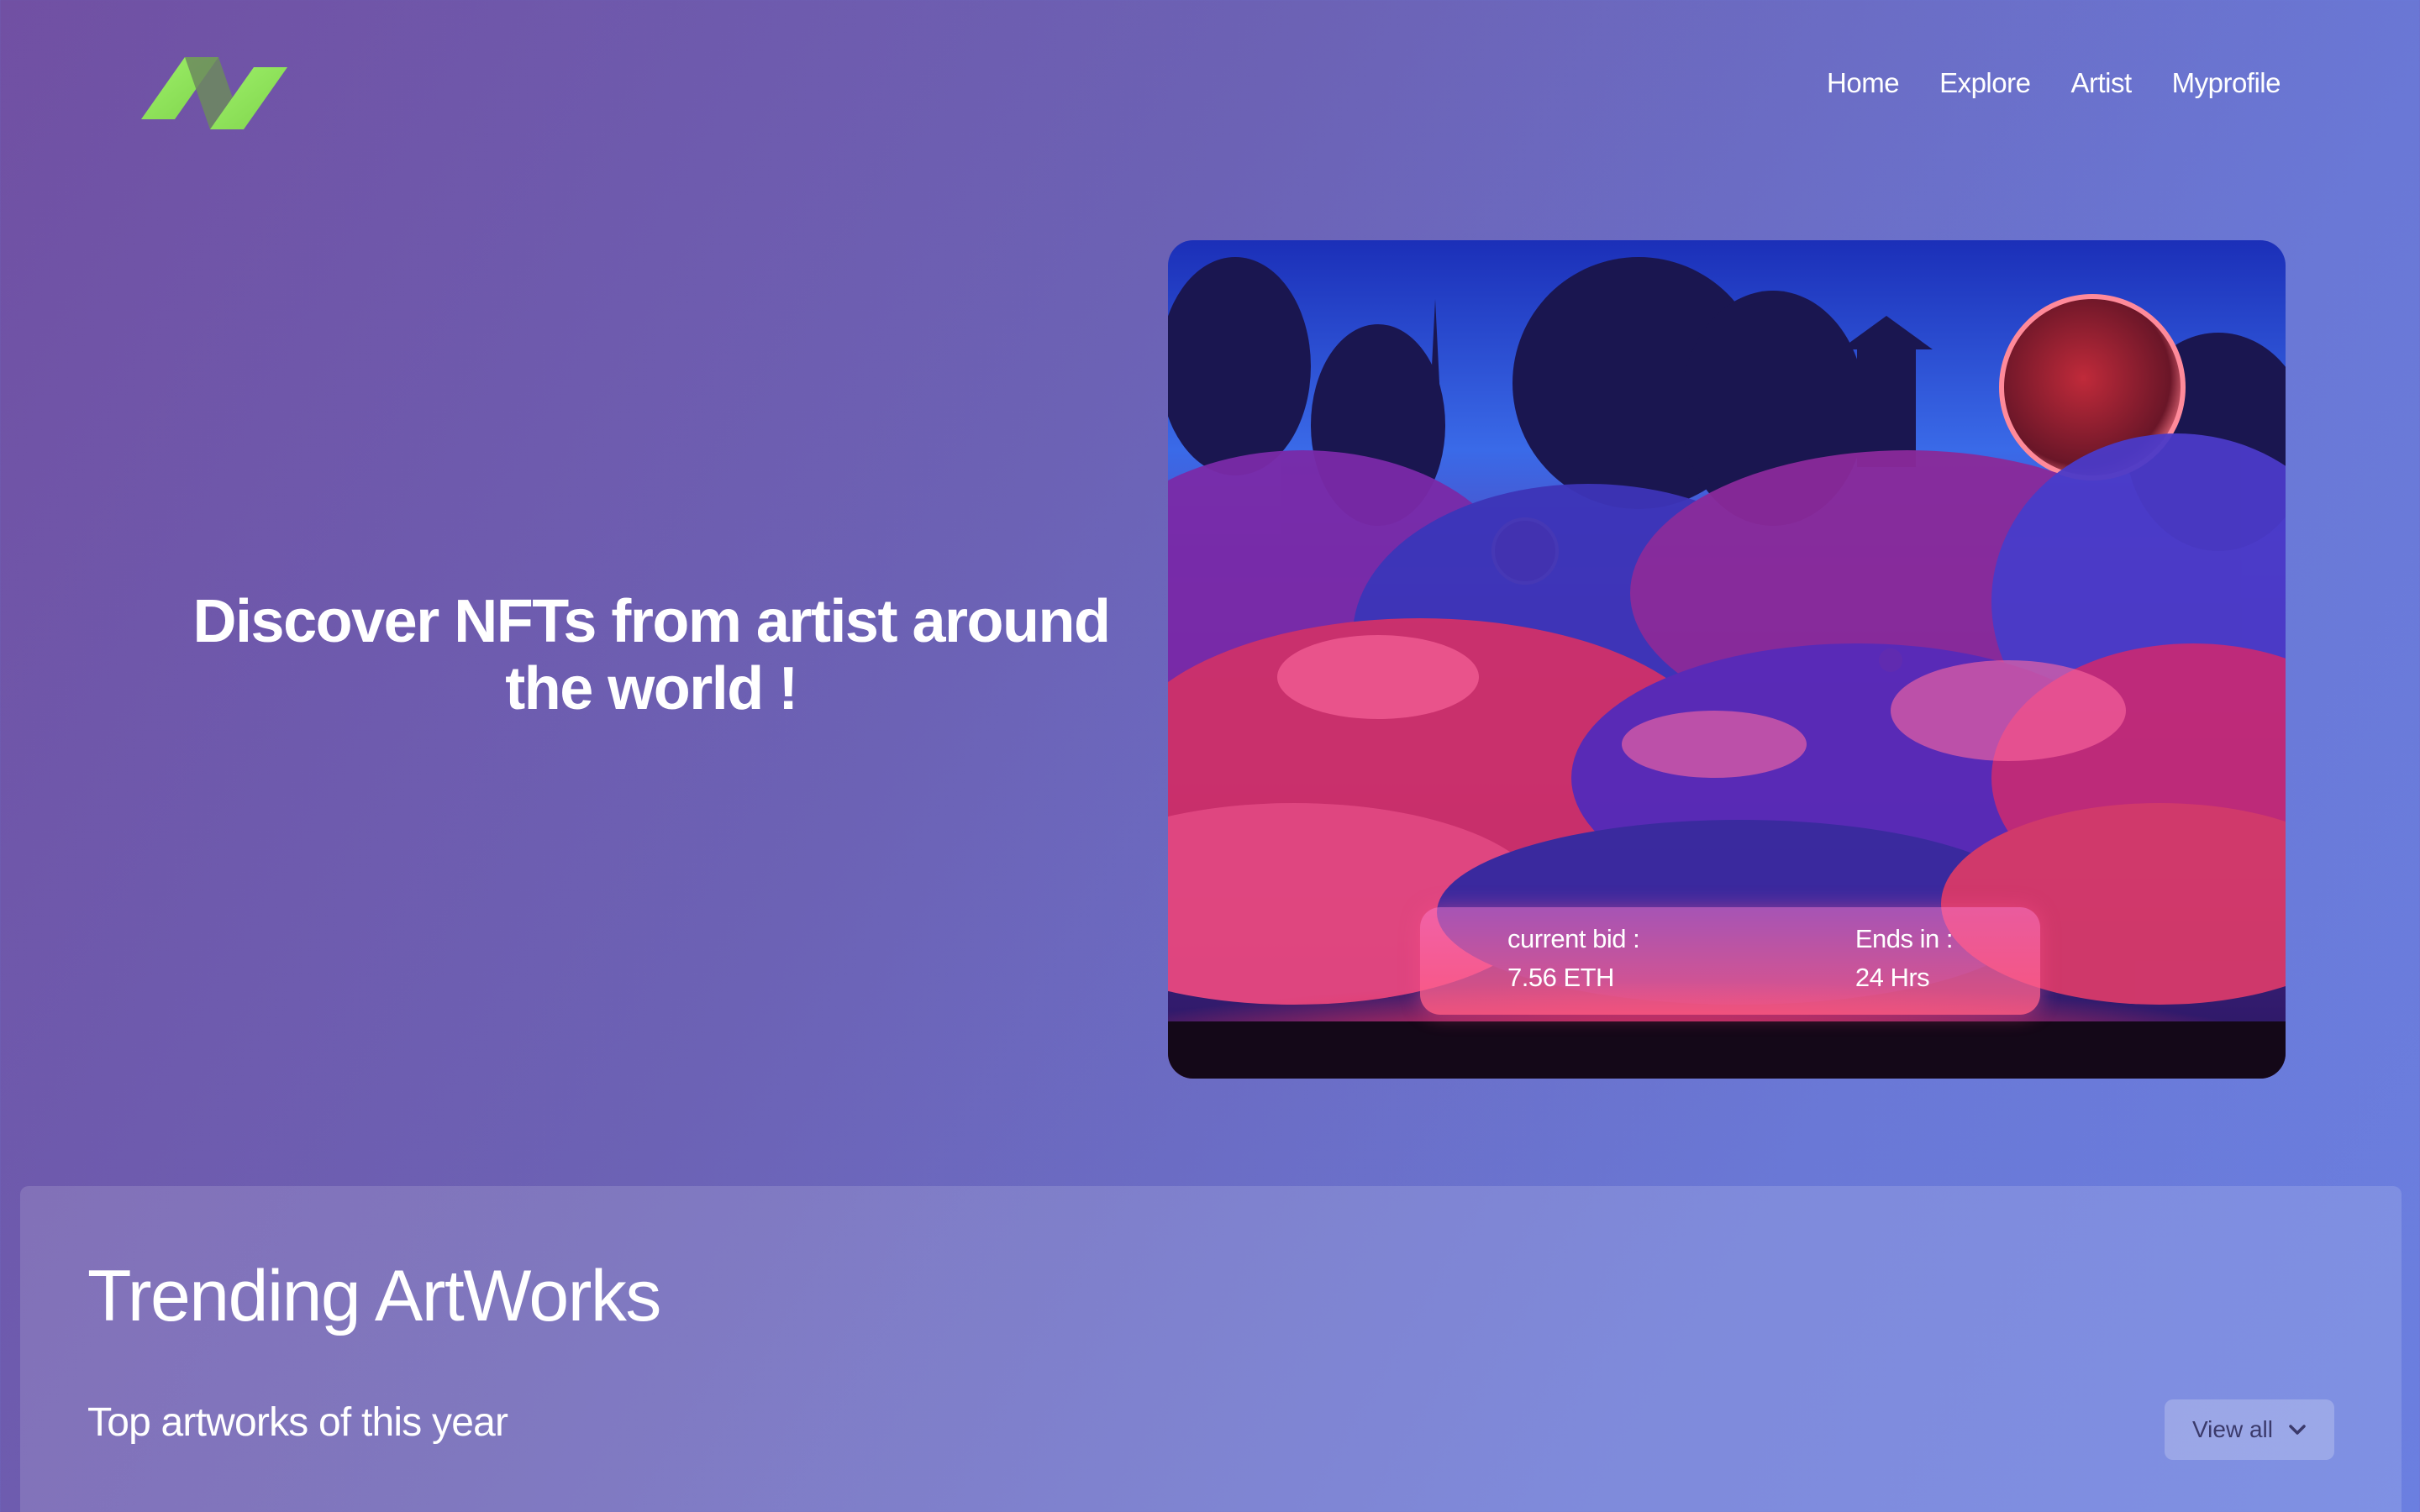 This screenshot has width=2420, height=1512. I want to click on bid-info-panel: current bid : 7.56 ETH Ends in : 24 Hrs, so click(1730, 961).